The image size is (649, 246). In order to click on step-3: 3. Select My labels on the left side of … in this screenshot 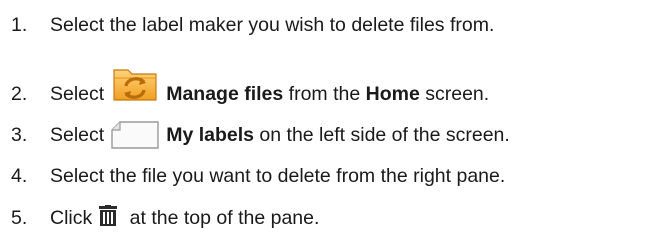, I will do `click(255, 135)`.